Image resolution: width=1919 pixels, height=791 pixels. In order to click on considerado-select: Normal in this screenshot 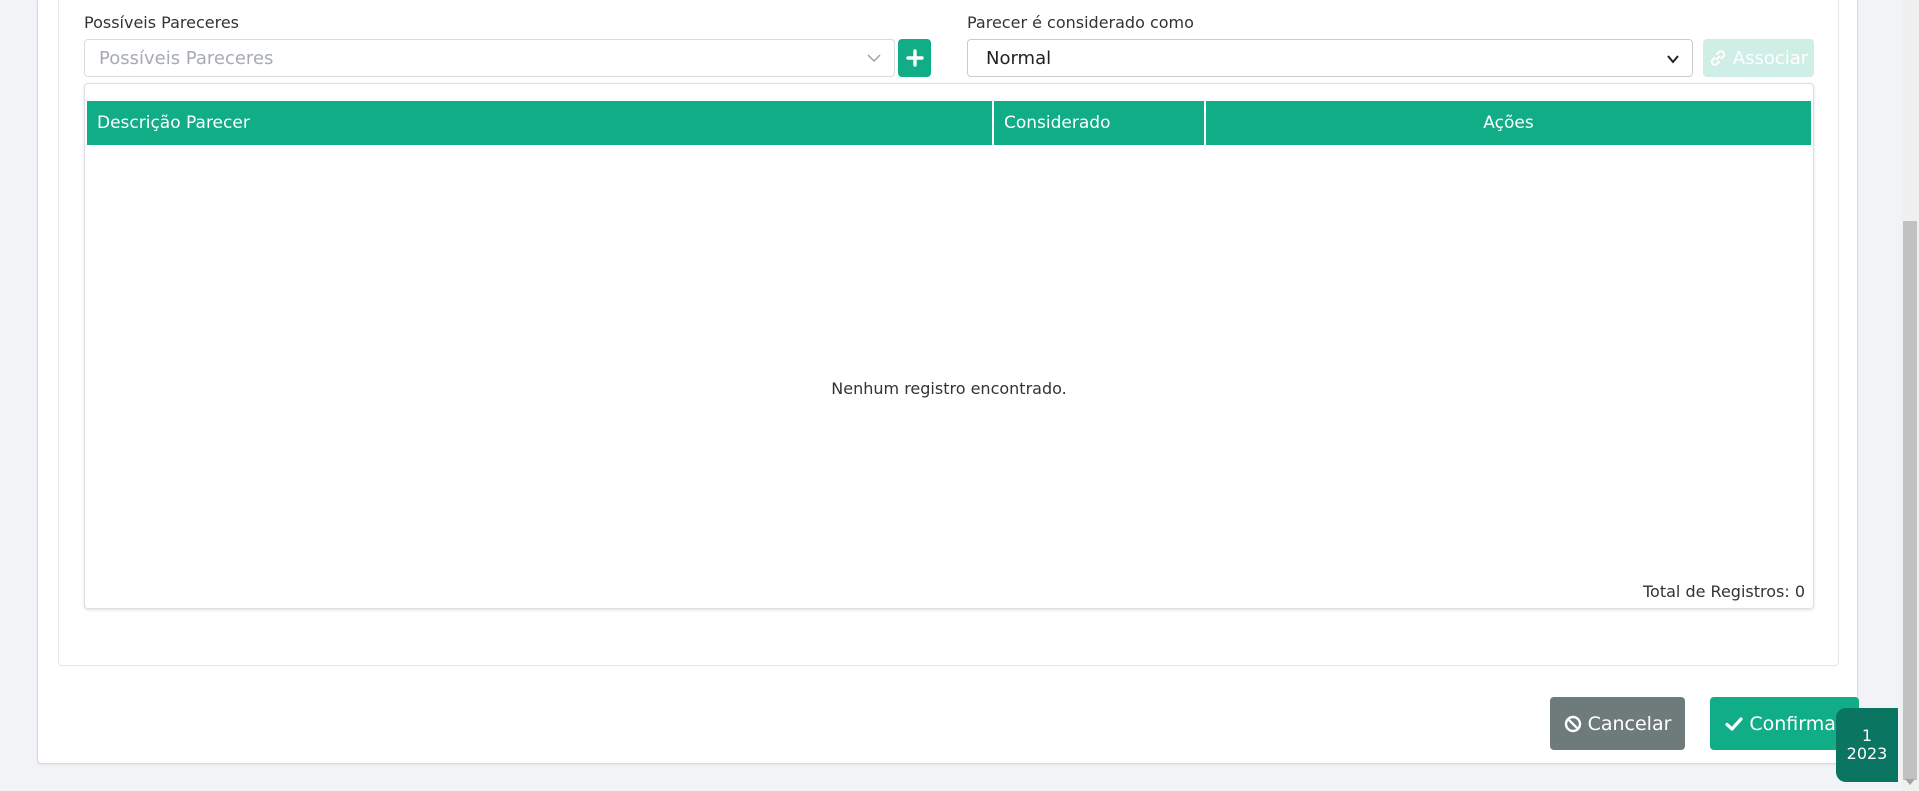, I will do `click(1330, 58)`.